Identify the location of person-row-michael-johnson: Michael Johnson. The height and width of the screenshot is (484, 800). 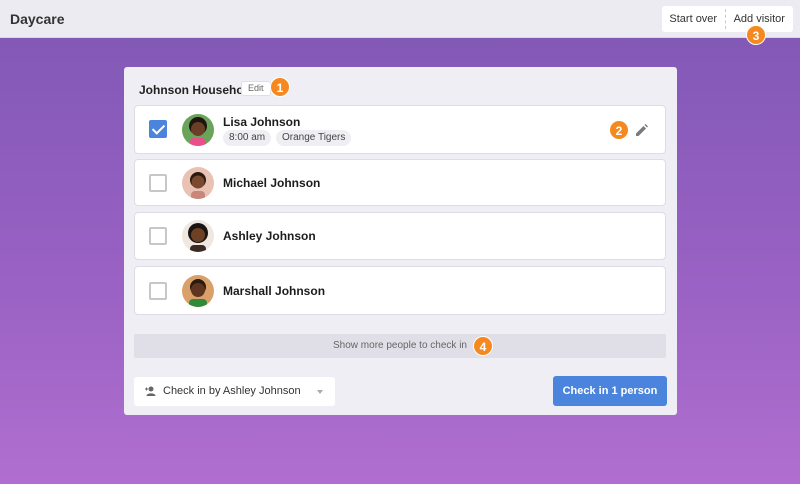
(400, 182).